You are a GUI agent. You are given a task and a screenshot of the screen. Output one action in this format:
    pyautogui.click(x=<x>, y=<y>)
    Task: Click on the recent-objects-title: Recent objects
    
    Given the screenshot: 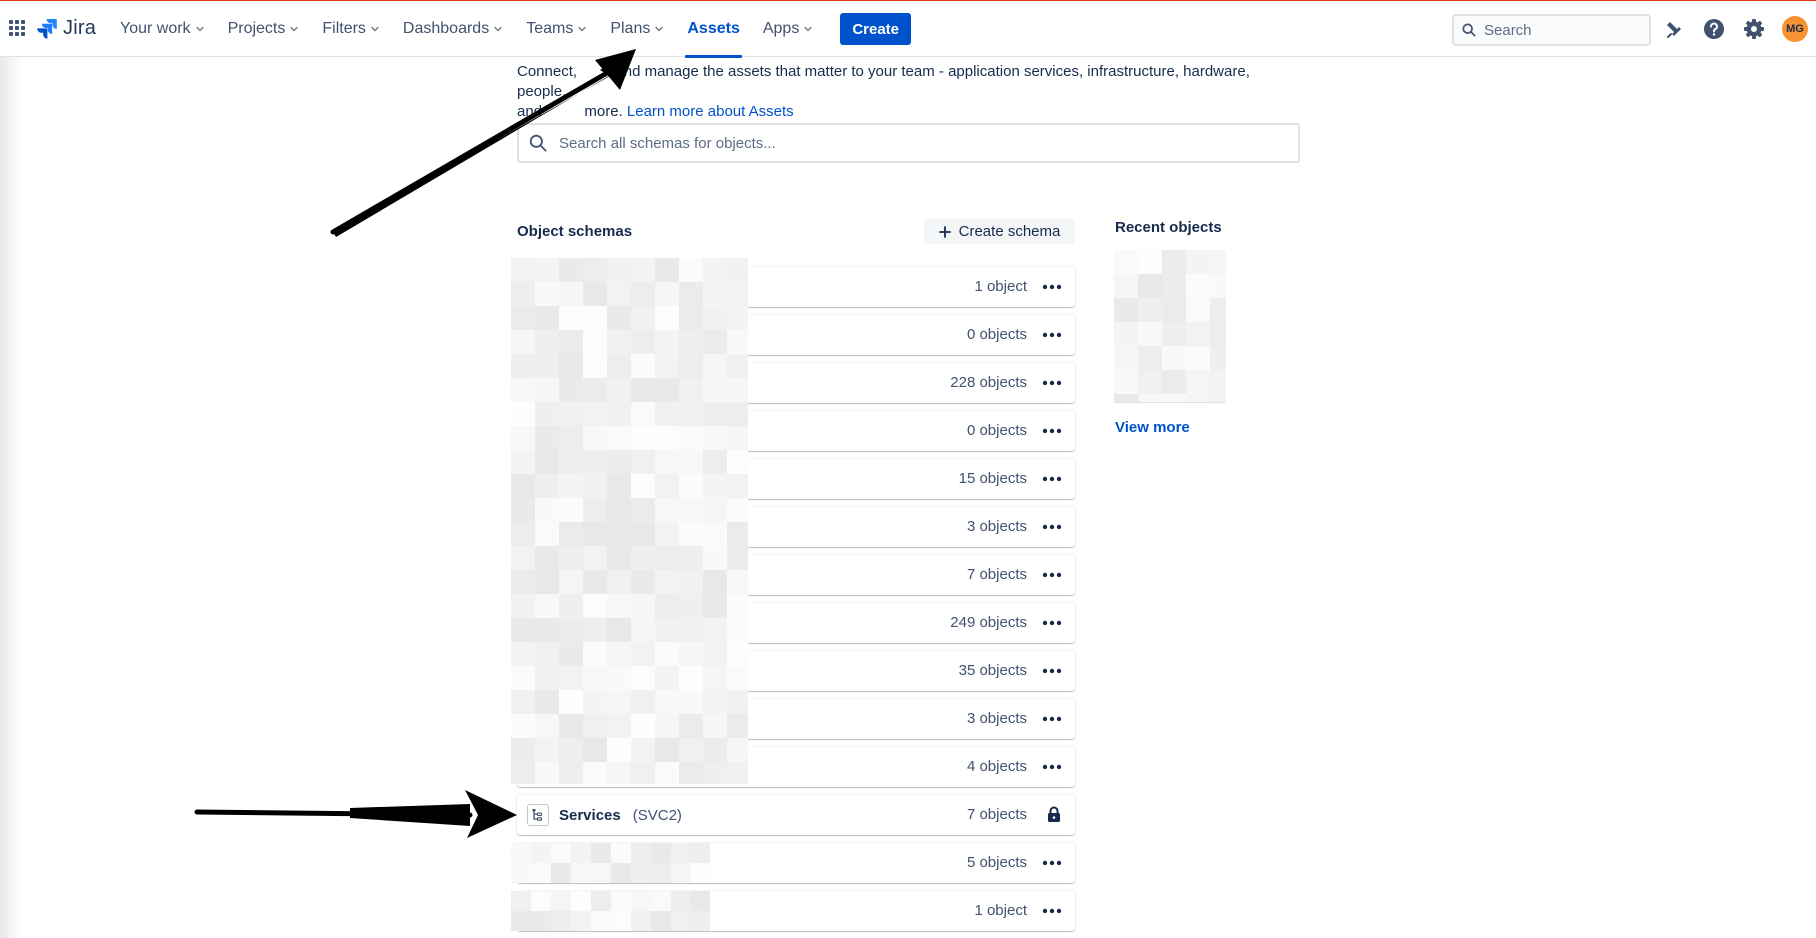 What is the action you would take?
    pyautogui.click(x=1168, y=227)
    